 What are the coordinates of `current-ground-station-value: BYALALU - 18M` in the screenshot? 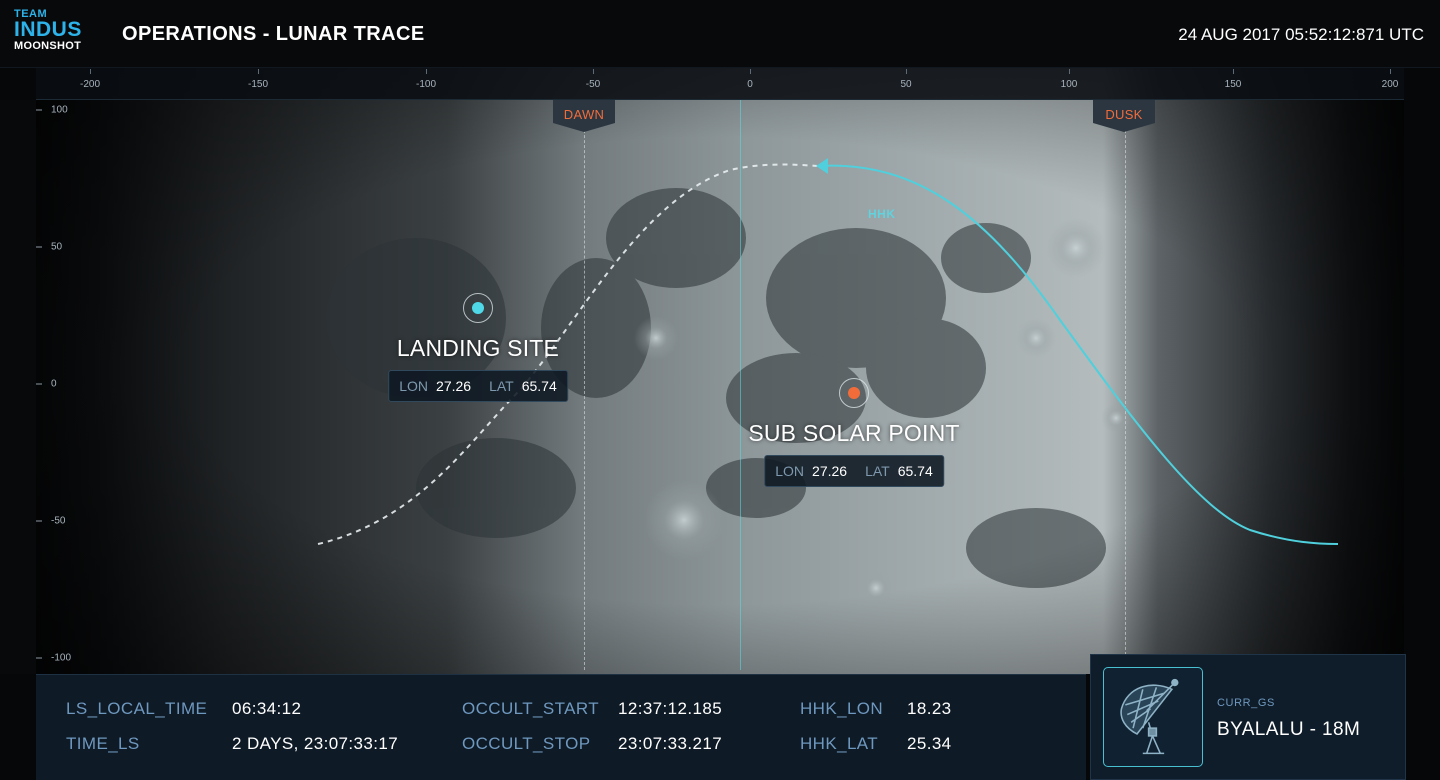 It's located at (1289, 729).